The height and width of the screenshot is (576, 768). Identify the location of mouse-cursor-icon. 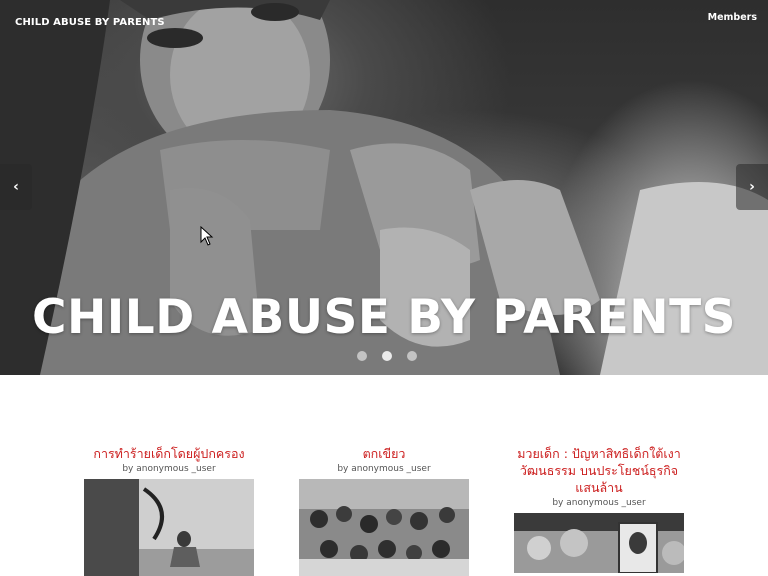
(207, 236).